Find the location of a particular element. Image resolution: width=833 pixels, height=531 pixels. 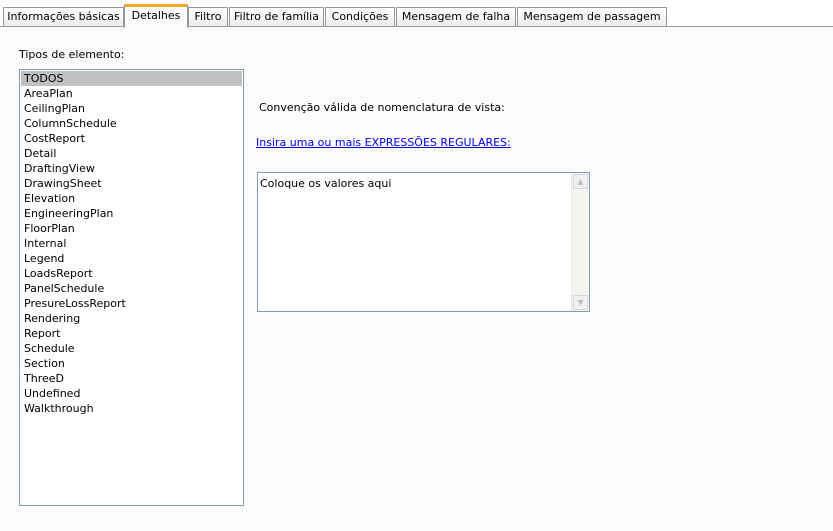

tab-detalhes: Detalhes is located at coordinates (156, 16).